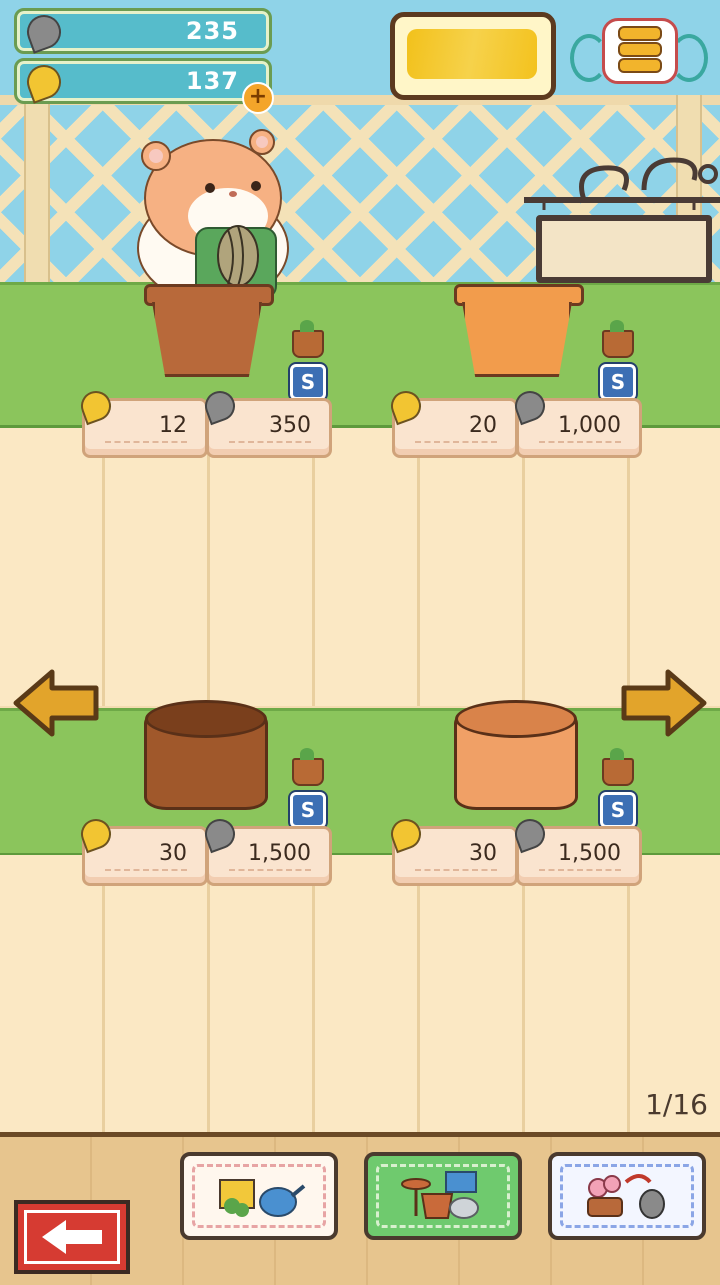 The height and width of the screenshot is (1285, 720). What do you see at coordinates (213, 213) in the screenshot?
I see `hamster-shopkeeper` at bounding box center [213, 213].